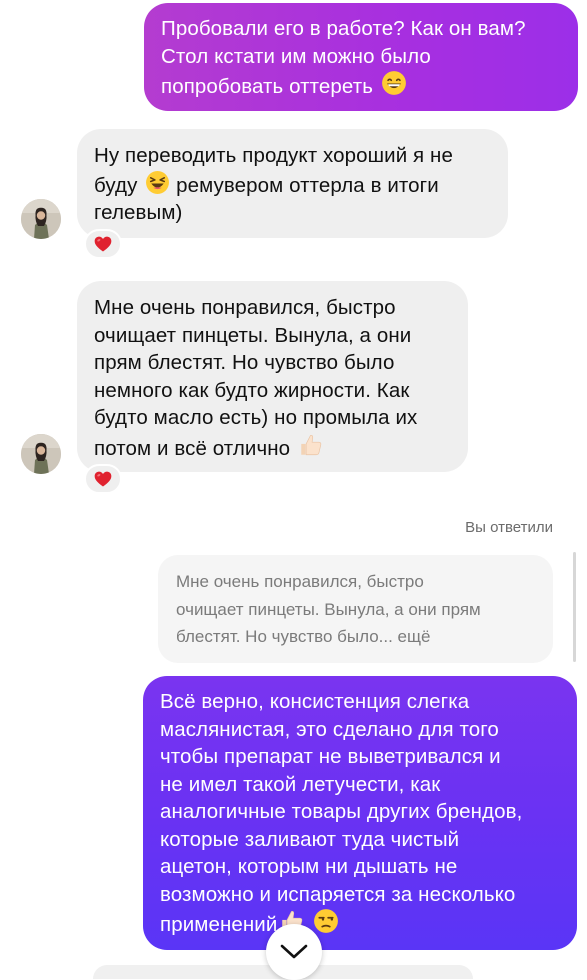 The width and height of the screenshot is (587, 980). Describe the element at coordinates (343, 28) in the screenshot. I see `message-line: Пробовали его в работе? Как он вам?` at that location.